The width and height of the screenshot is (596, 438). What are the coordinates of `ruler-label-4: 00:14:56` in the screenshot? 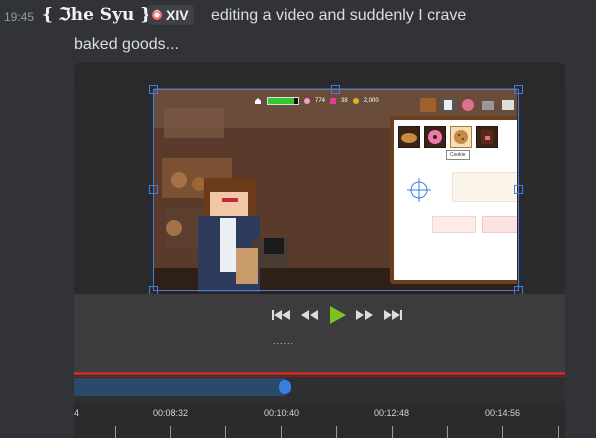 It's located at (503, 413).